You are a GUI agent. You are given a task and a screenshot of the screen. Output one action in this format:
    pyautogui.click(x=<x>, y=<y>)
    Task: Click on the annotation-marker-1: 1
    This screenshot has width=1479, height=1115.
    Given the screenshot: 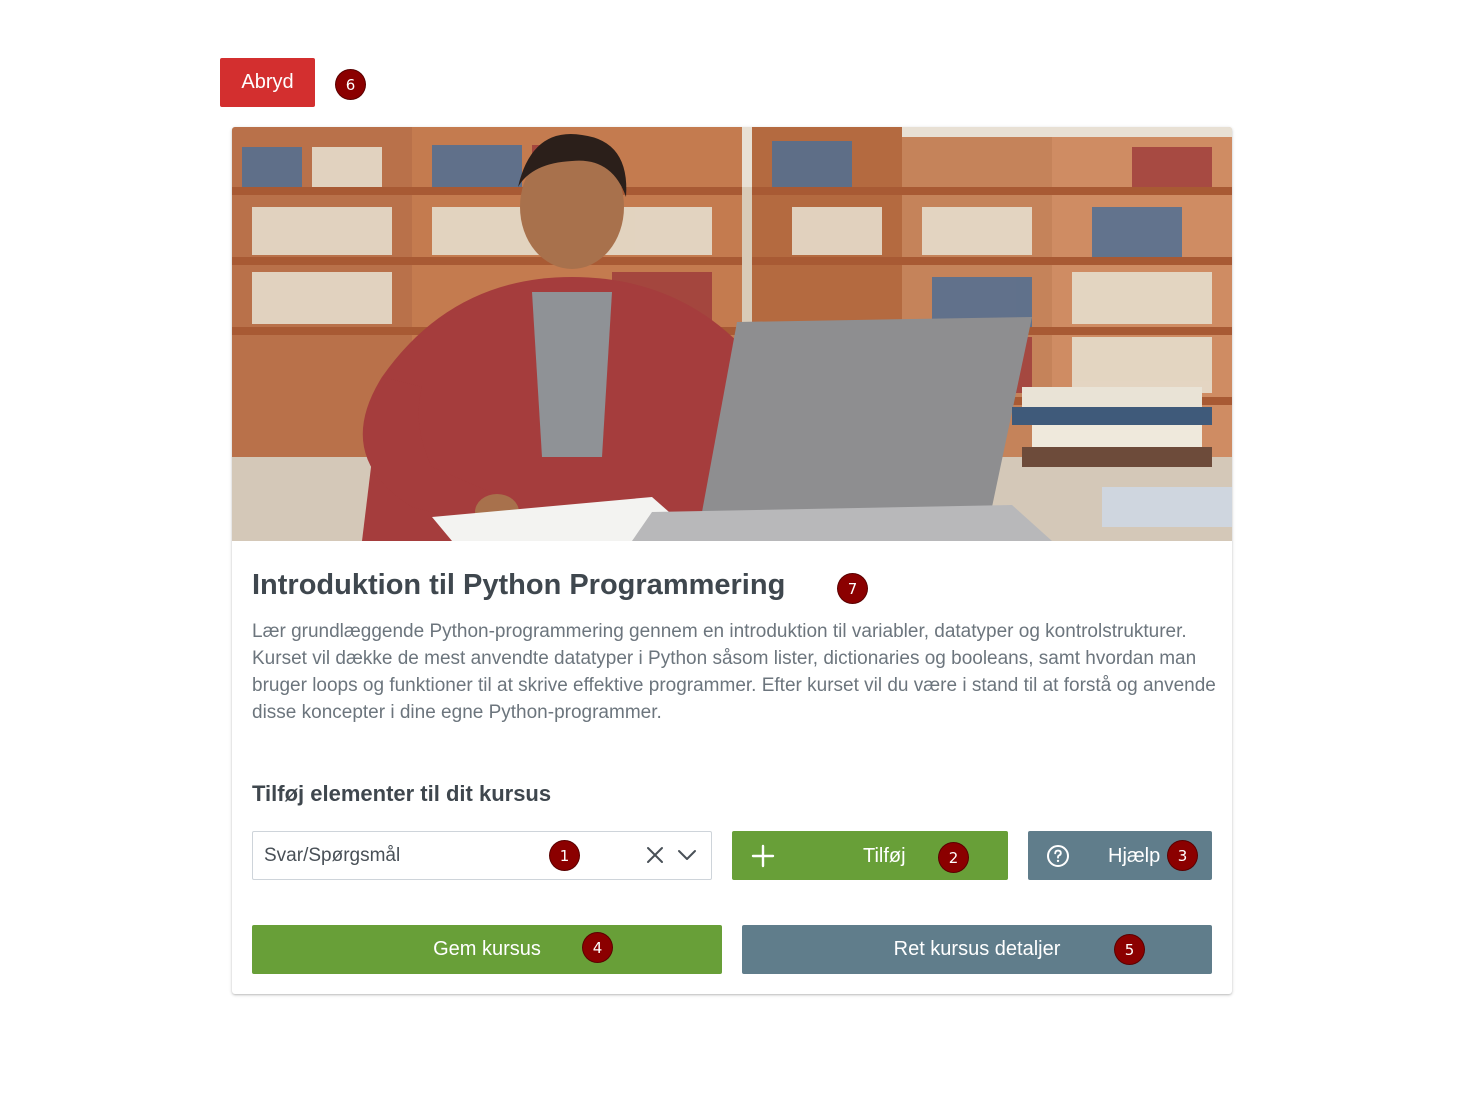 What is the action you would take?
    pyautogui.click(x=564, y=855)
    